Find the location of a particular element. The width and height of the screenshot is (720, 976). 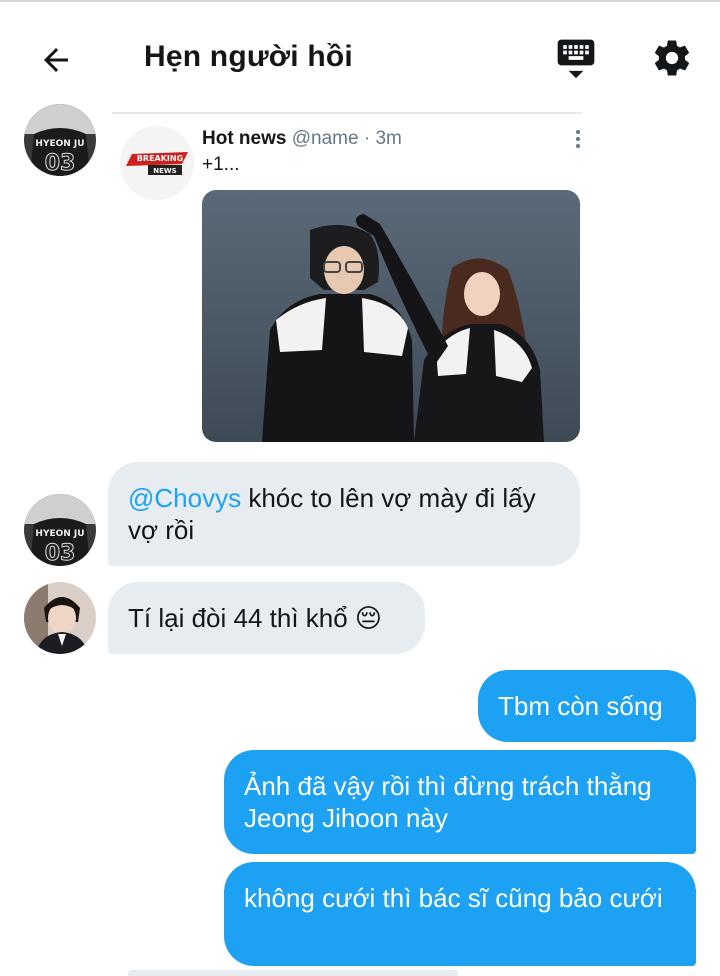

conversation-header: Hẹn người hồi is located at coordinates (360, 52).